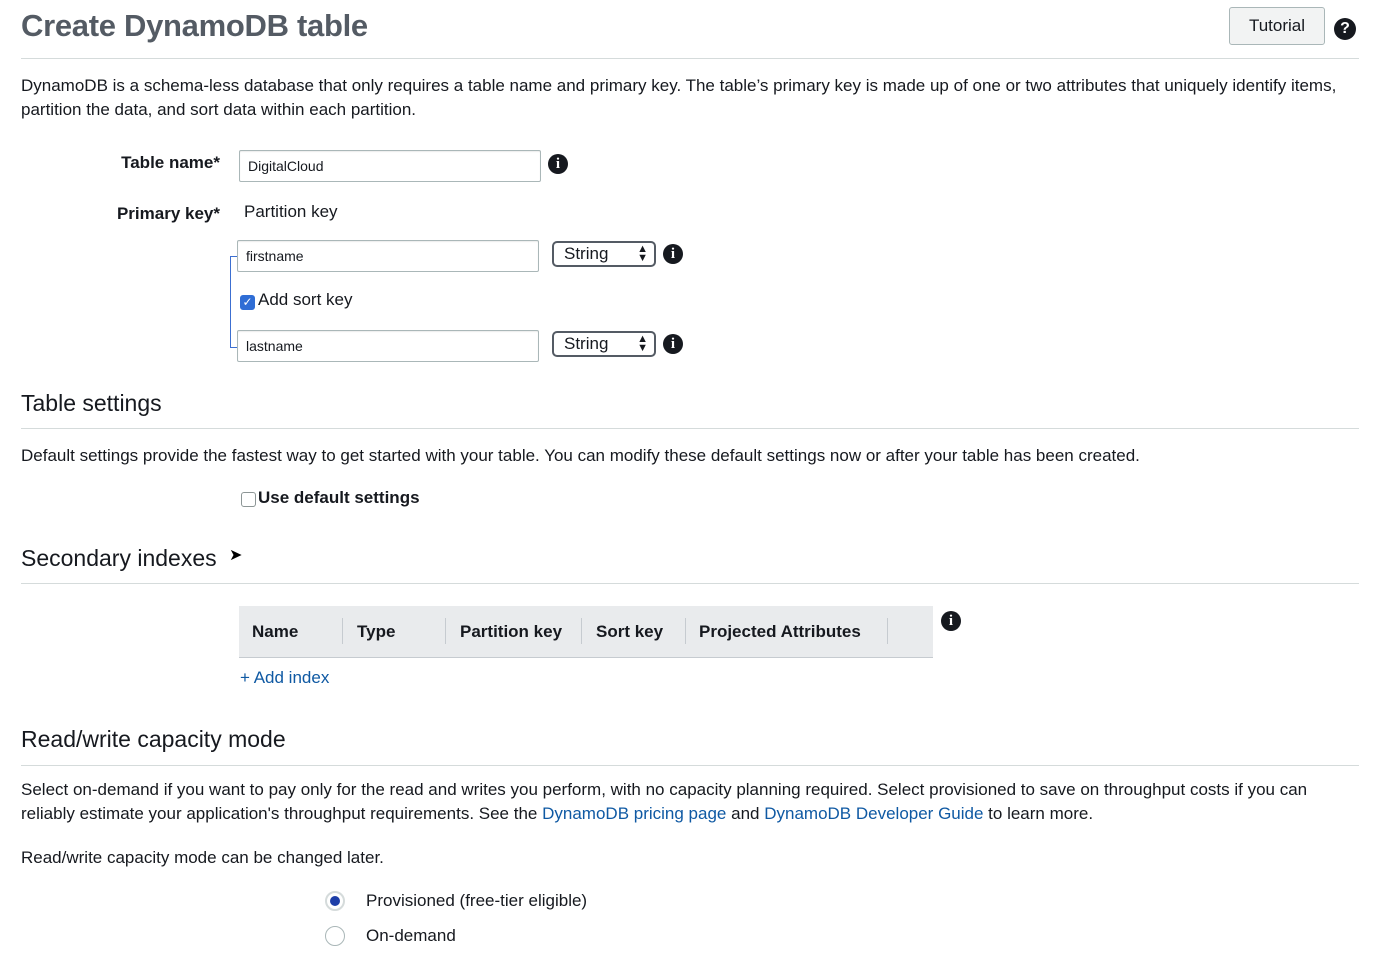 The image size is (1378, 966). Describe the element at coordinates (119, 558) in the screenshot. I see `secondary-indexes-heading: Secondary indexes` at that location.